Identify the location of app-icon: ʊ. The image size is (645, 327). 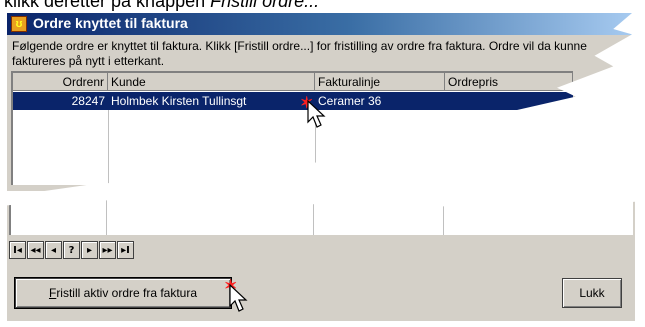
(19, 24).